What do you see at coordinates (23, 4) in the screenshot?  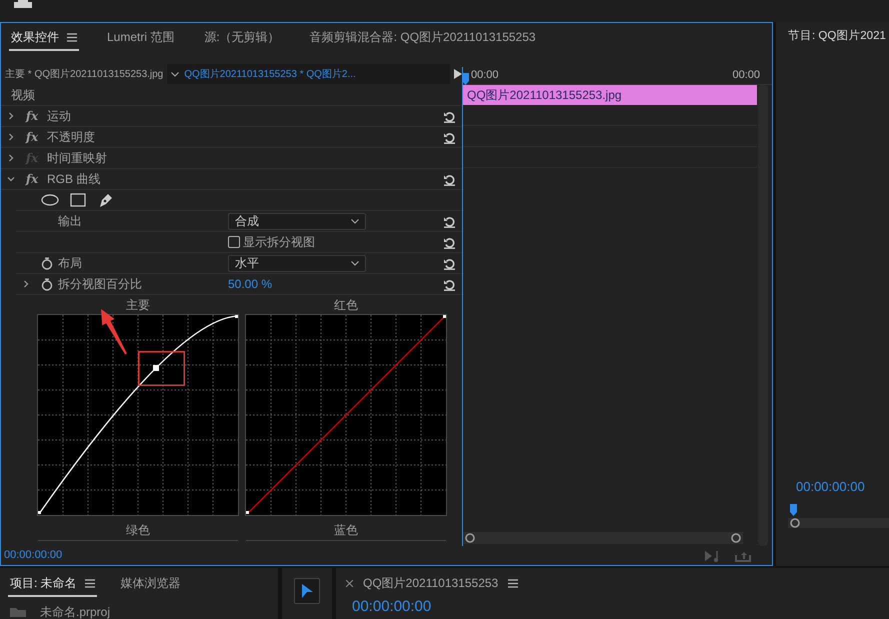 I see `home-icon` at bounding box center [23, 4].